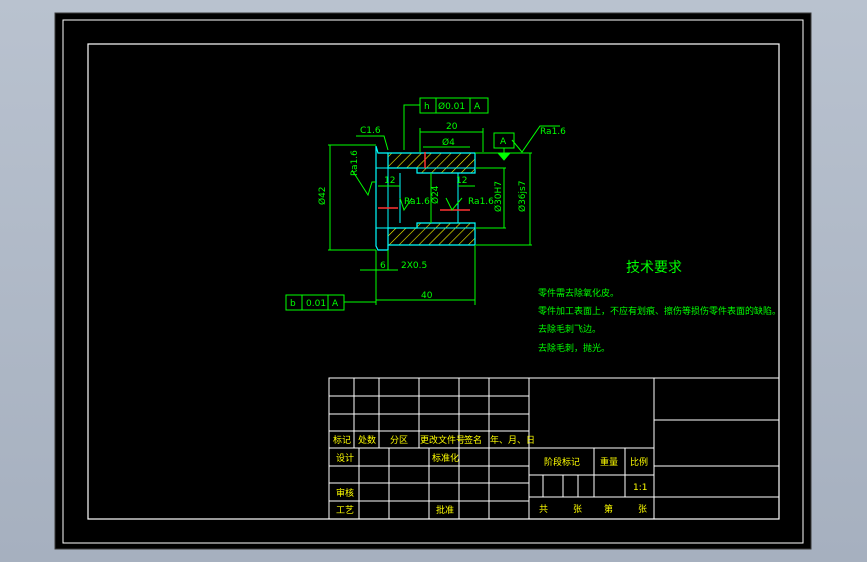 This screenshot has width=867, height=562. What do you see at coordinates (522, 196) in the screenshot?
I see `dim-36js7: Ø36js7` at bounding box center [522, 196].